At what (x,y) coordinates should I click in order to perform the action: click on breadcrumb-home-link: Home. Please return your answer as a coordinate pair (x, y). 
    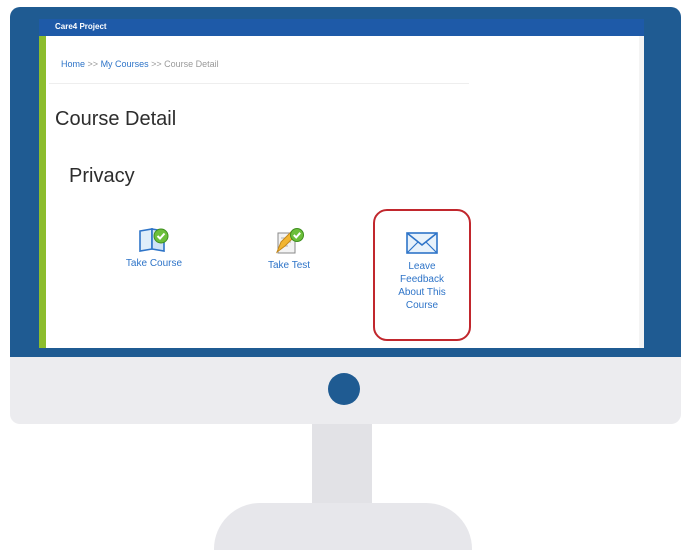
    Looking at the image, I should click on (73, 64).